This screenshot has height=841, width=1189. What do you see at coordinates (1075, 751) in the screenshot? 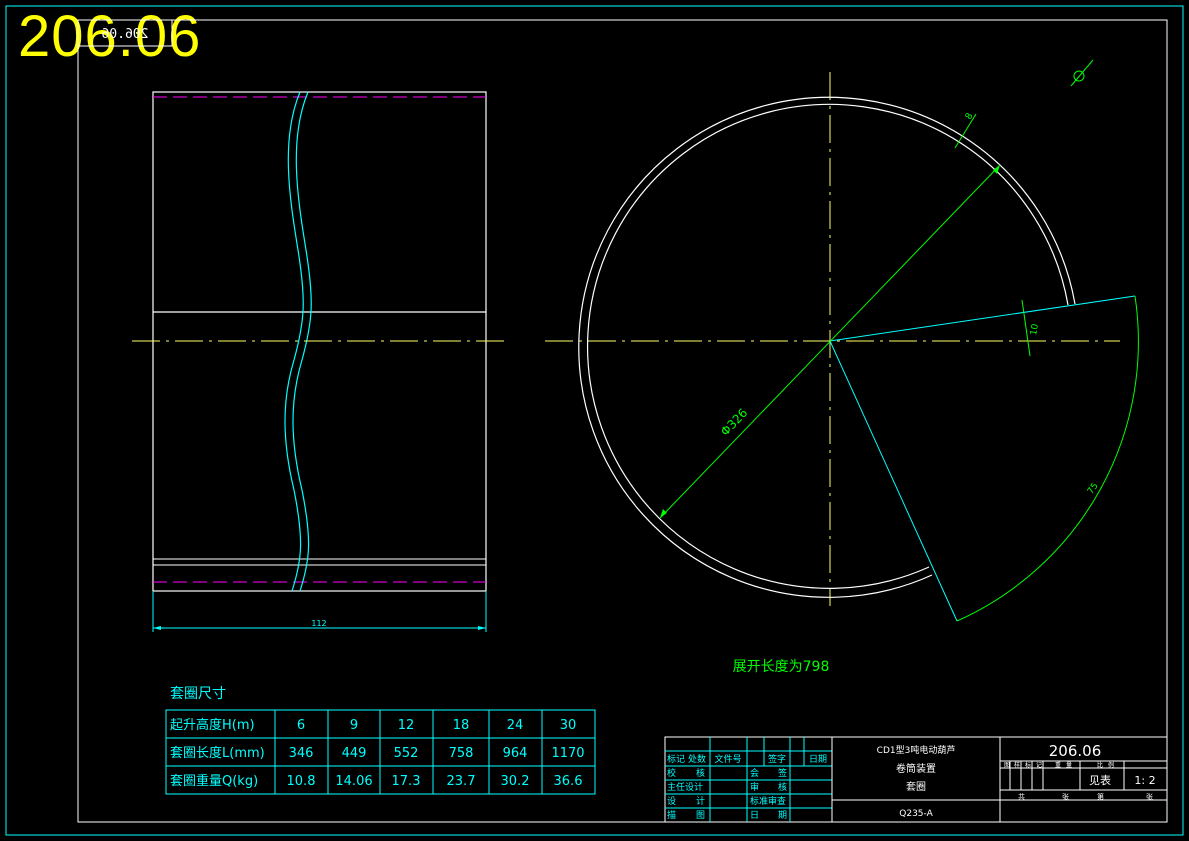
I see `drawing-number: 206.06` at bounding box center [1075, 751].